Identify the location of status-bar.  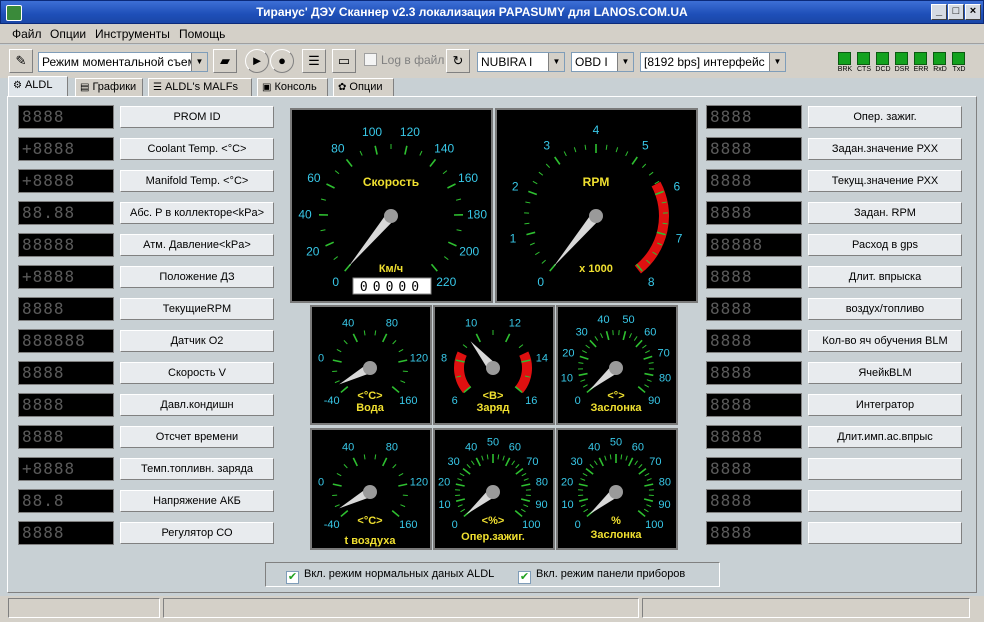
(492, 609).